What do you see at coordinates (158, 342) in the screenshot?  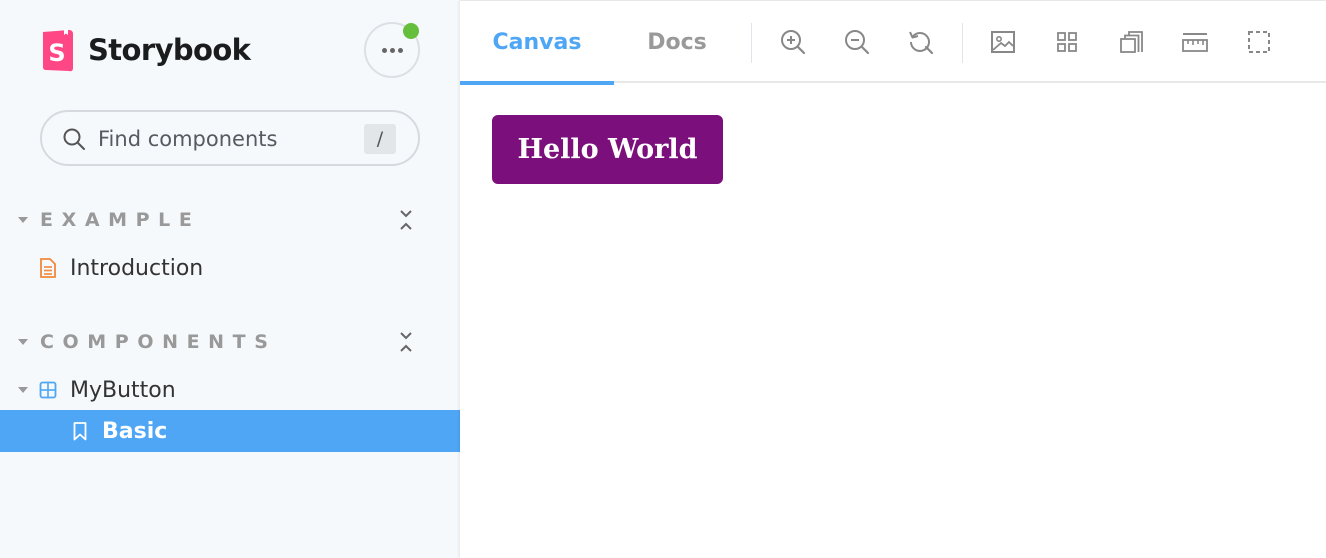 I see `section-label: COMPONENTS` at bounding box center [158, 342].